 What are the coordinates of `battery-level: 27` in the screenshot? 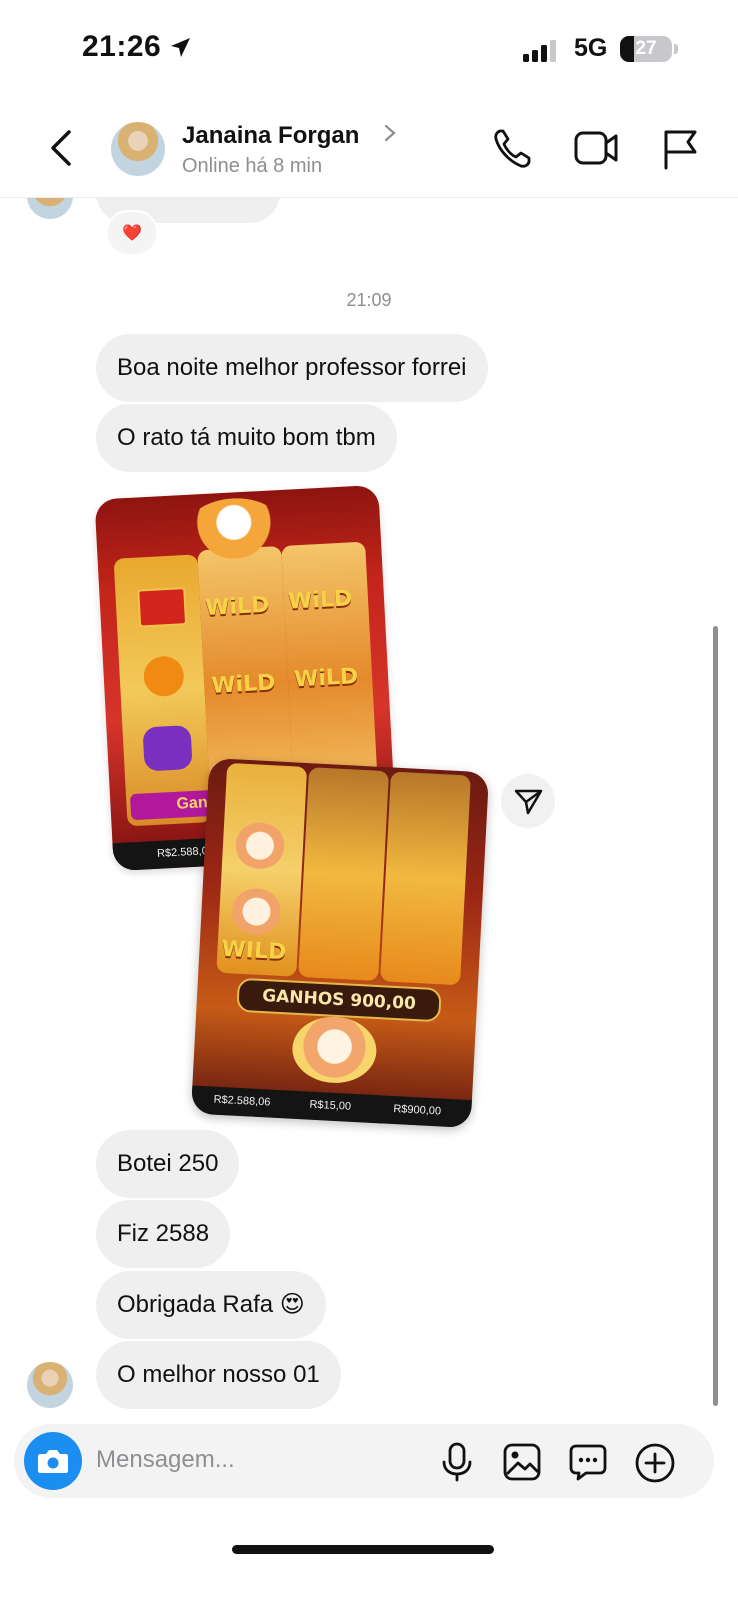 It's located at (646, 48).